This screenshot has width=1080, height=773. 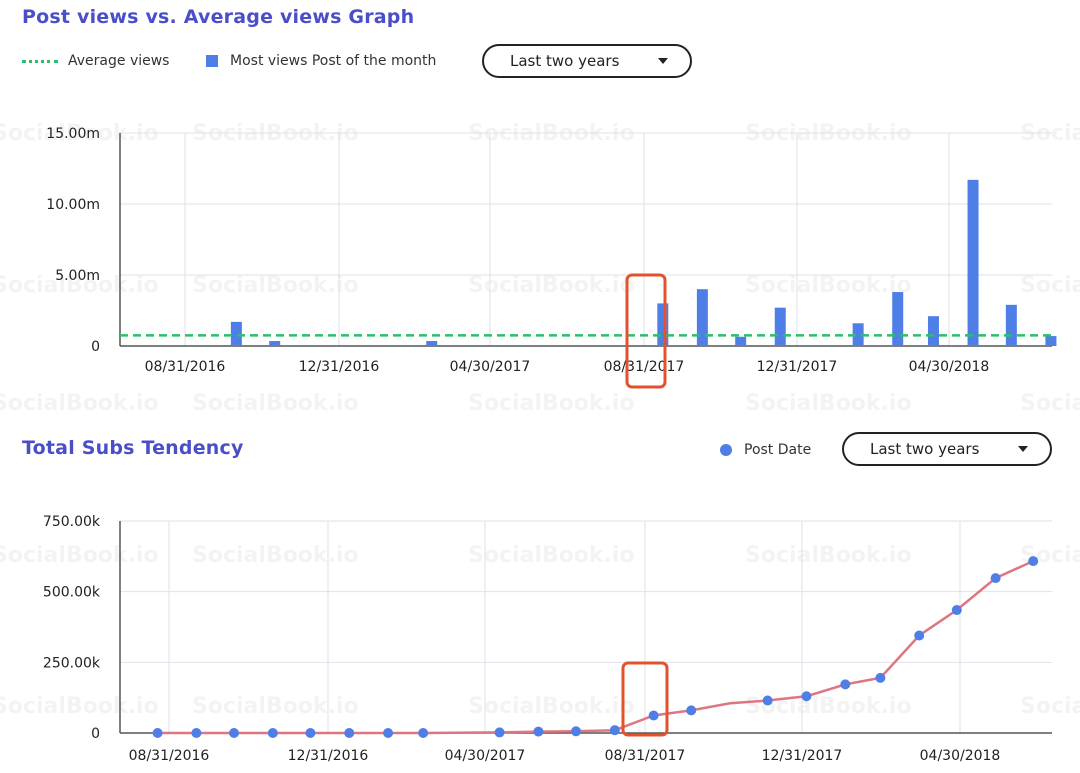 What do you see at coordinates (72, 522) in the screenshot?
I see `y-tick-label: 750.00k` at bounding box center [72, 522].